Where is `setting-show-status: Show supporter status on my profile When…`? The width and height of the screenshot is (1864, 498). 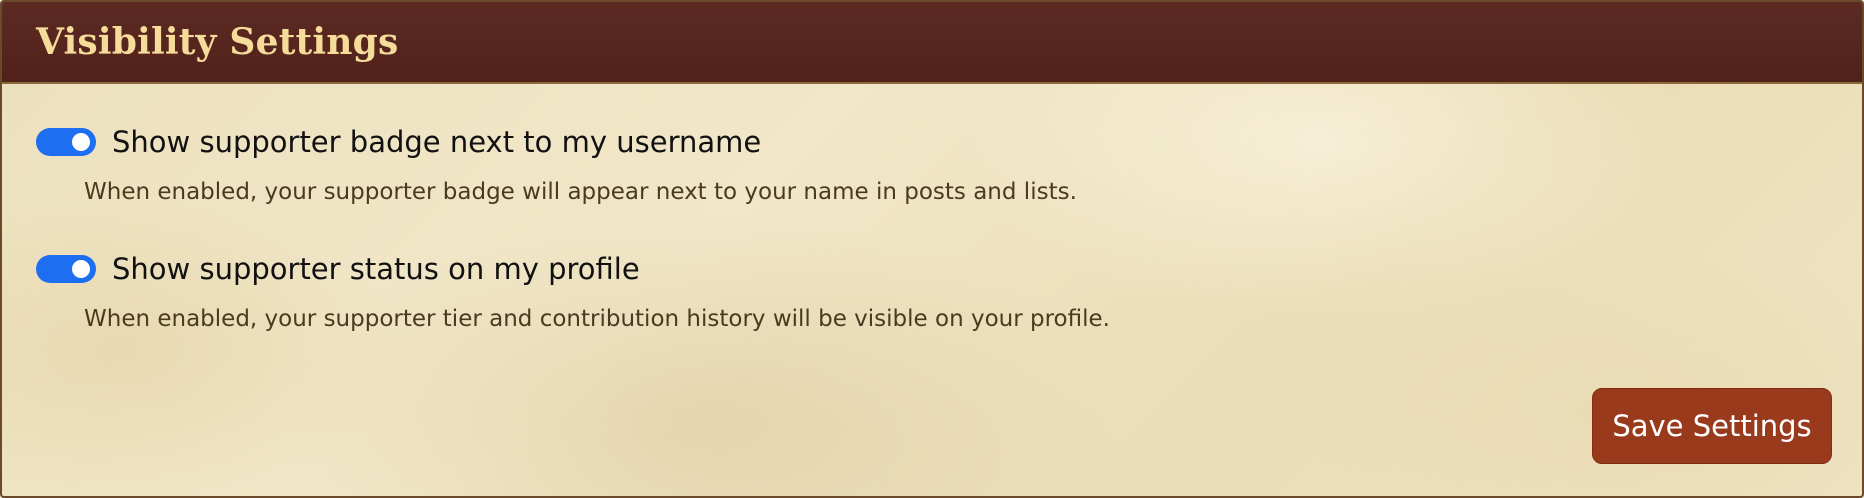 setting-show-status: Show supporter status on my profile When… is located at coordinates (573, 292).